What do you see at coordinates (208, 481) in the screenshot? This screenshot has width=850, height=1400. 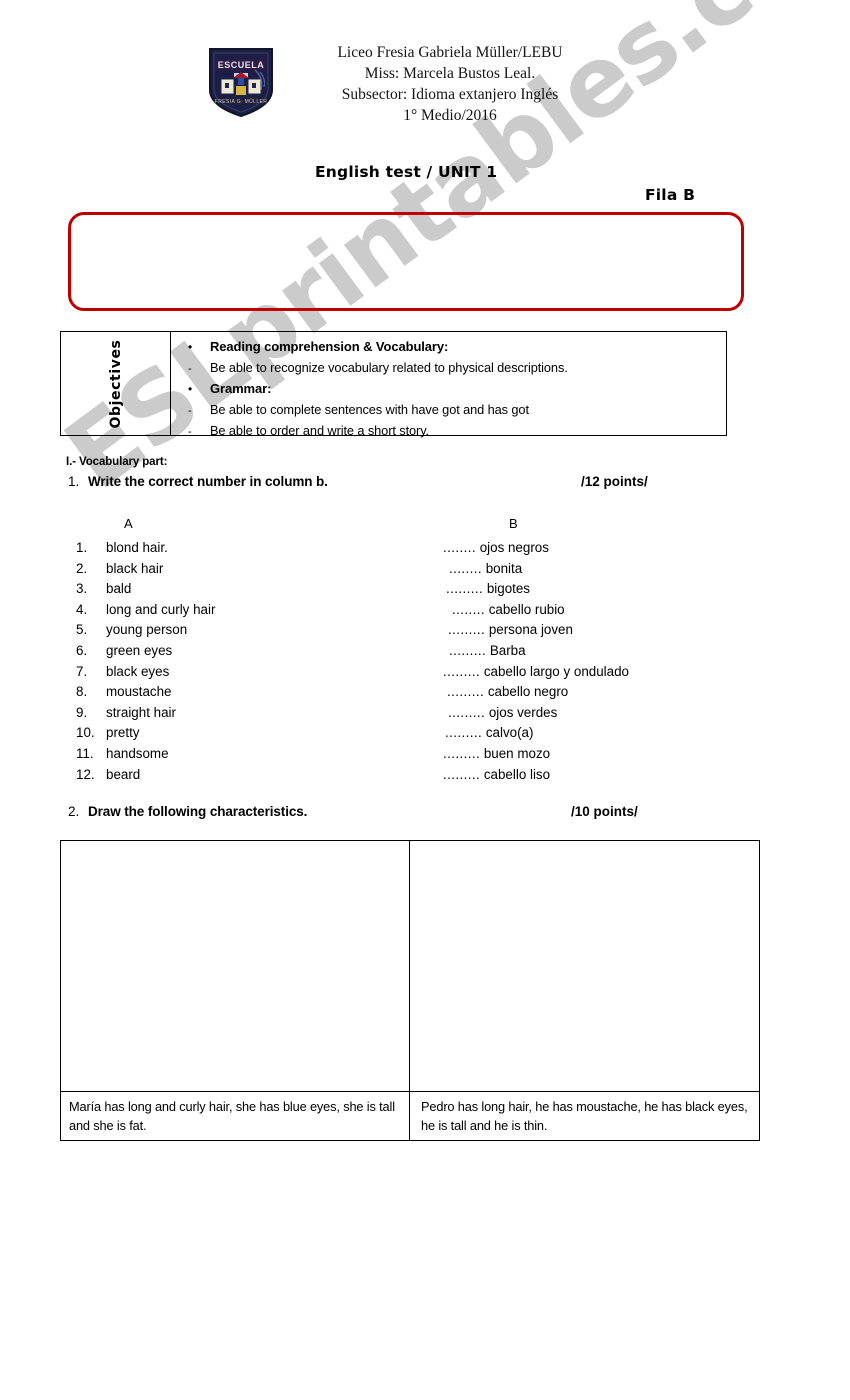 I see `question-1-text: Write the correct number in column b.` at bounding box center [208, 481].